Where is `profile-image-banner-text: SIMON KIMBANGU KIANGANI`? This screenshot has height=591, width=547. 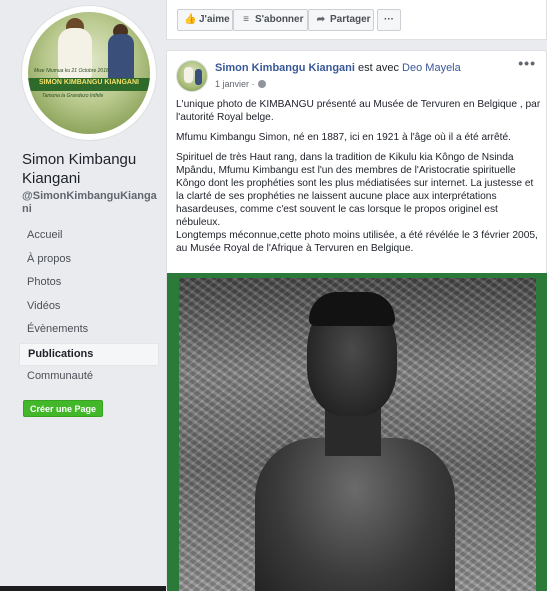
profile-image-banner-text: SIMON KIMBANGU KIANGANI is located at coordinates (89, 82).